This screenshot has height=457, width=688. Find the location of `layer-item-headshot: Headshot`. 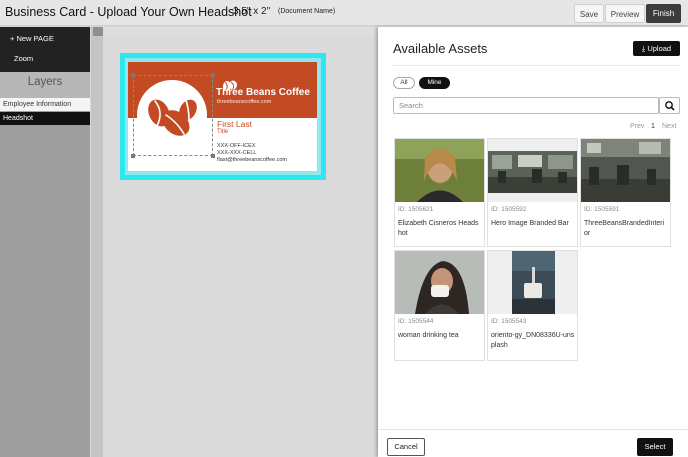

layer-item-headshot: Headshot is located at coordinates (45, 118).